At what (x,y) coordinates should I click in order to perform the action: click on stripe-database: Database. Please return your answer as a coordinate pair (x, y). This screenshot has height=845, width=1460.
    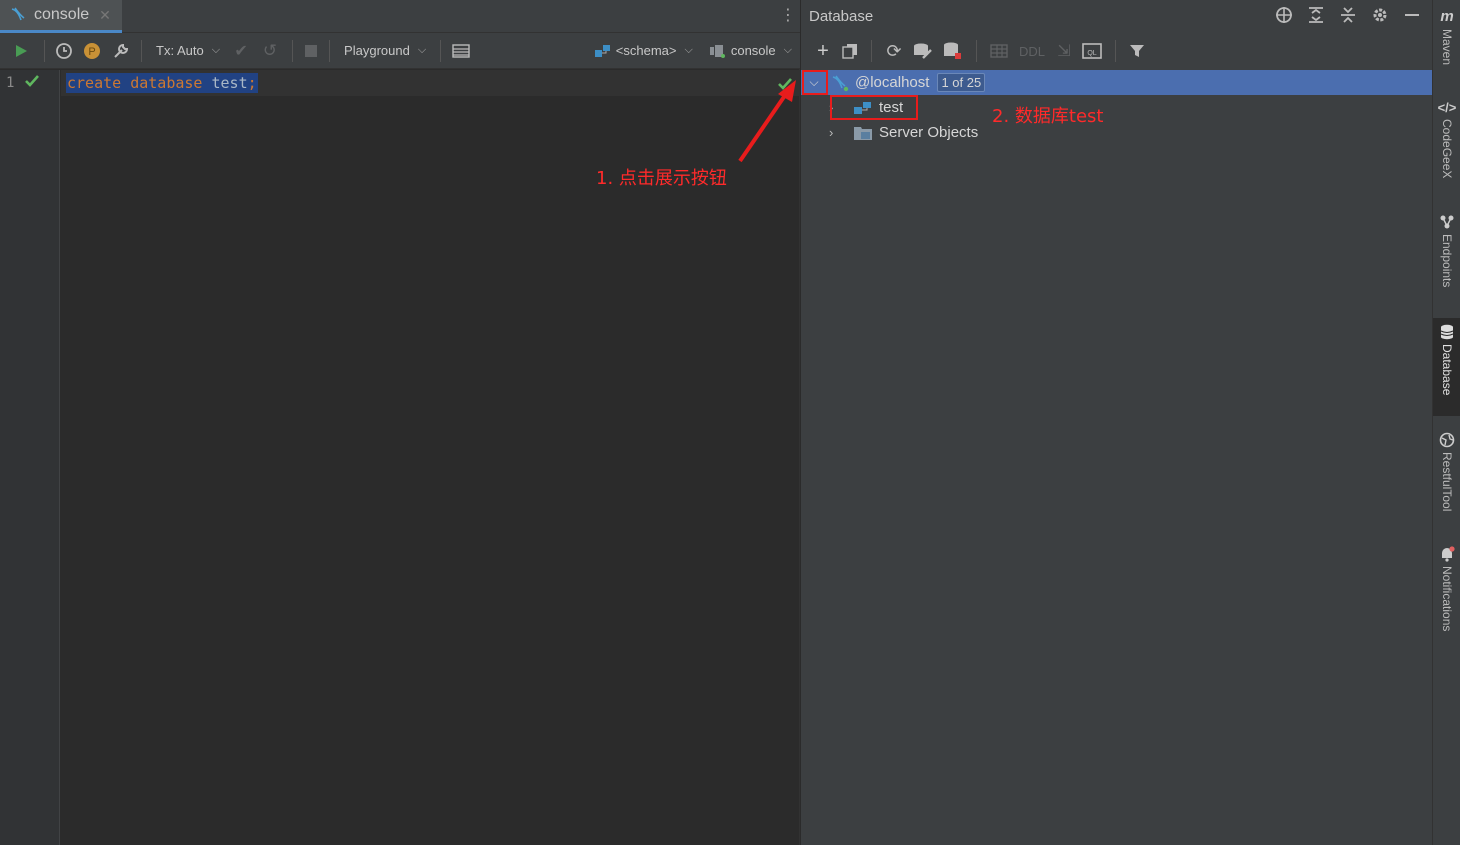
    Looking at the image, I should click on (1446, 367).